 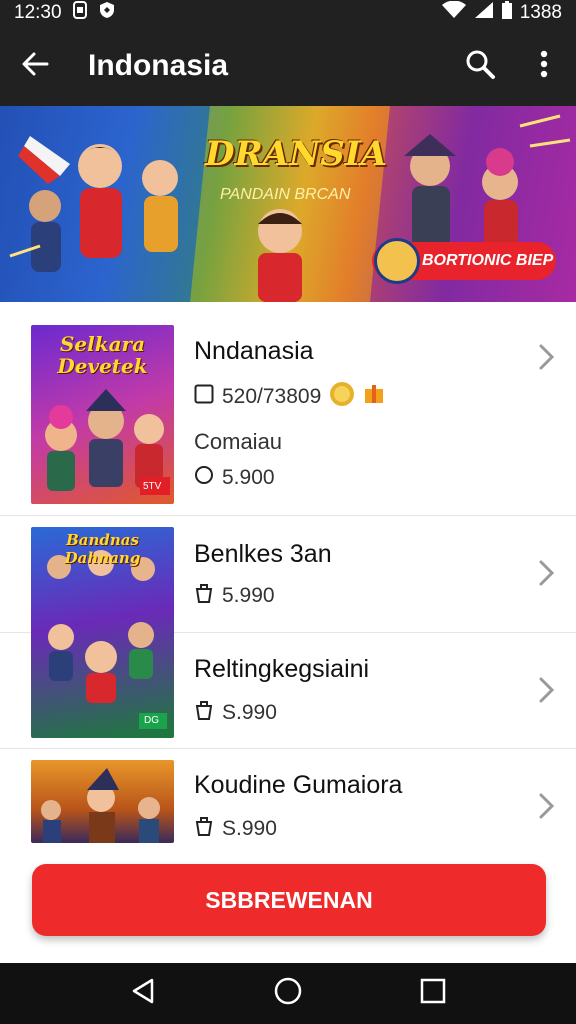 What do you see at coordinates (282, 669) in the screenshot?
I see `item-title: Reltingkegsiaini` at bounding box center [282, 669].